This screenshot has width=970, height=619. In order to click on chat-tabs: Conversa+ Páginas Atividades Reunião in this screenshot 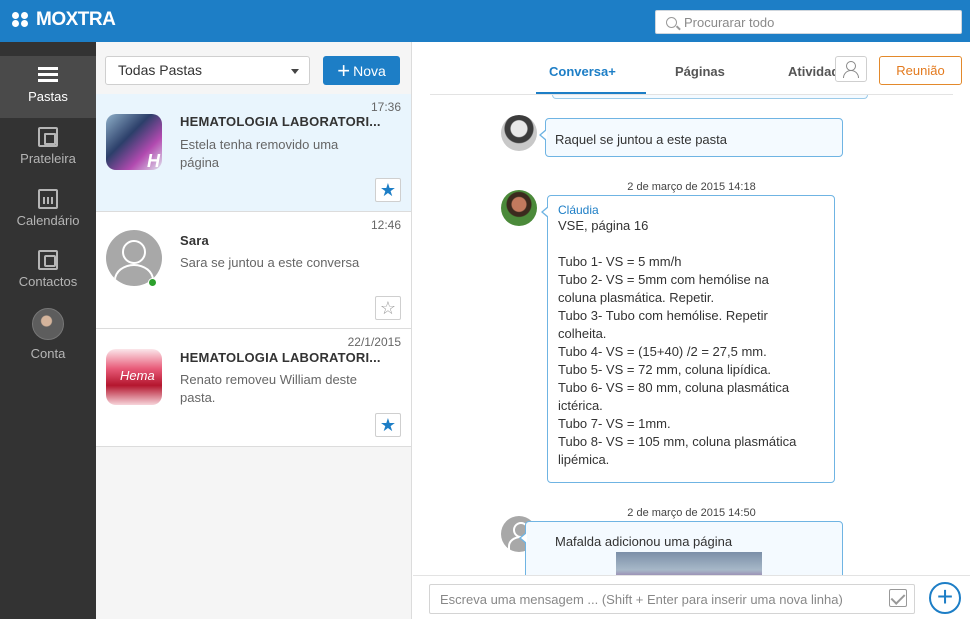, I will do `click(691, 68)`.